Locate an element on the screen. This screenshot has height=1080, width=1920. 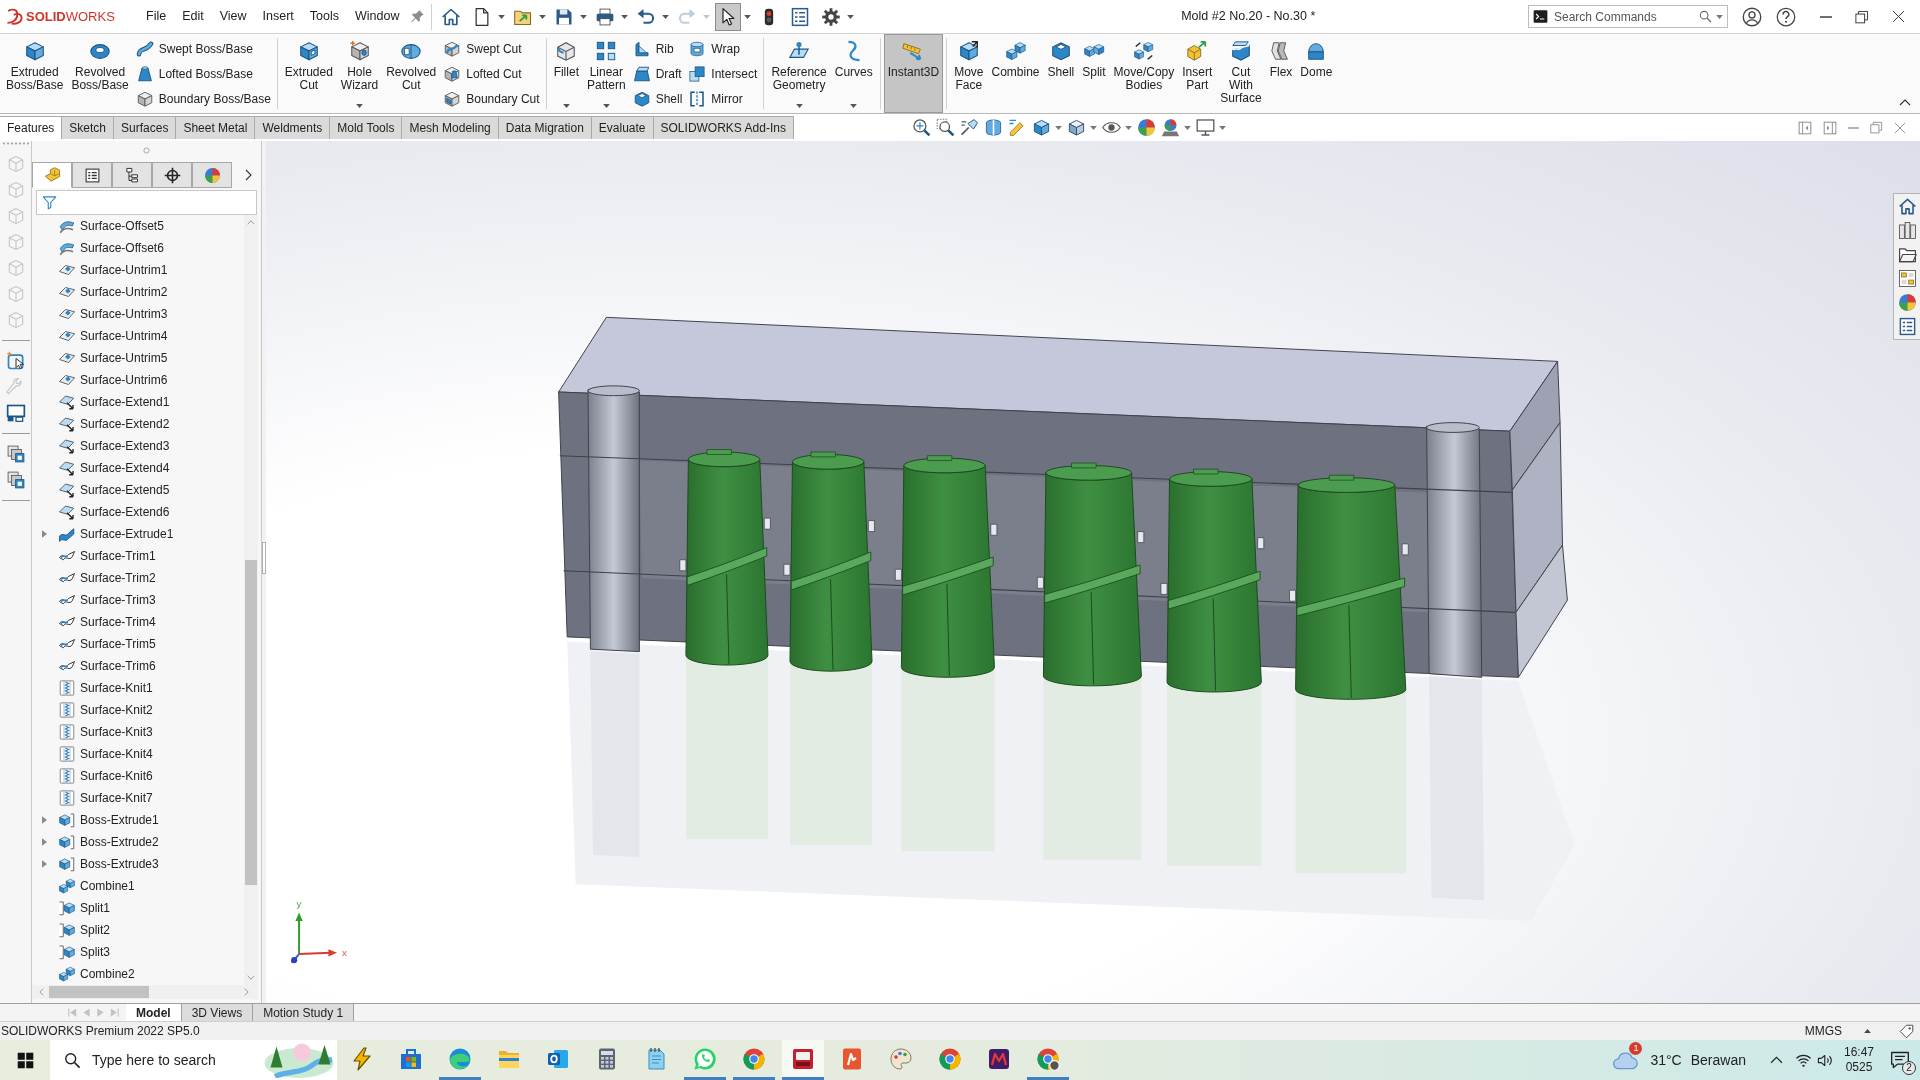
tree-item: Surface-Knit3 is located at coordinates (105, 732).